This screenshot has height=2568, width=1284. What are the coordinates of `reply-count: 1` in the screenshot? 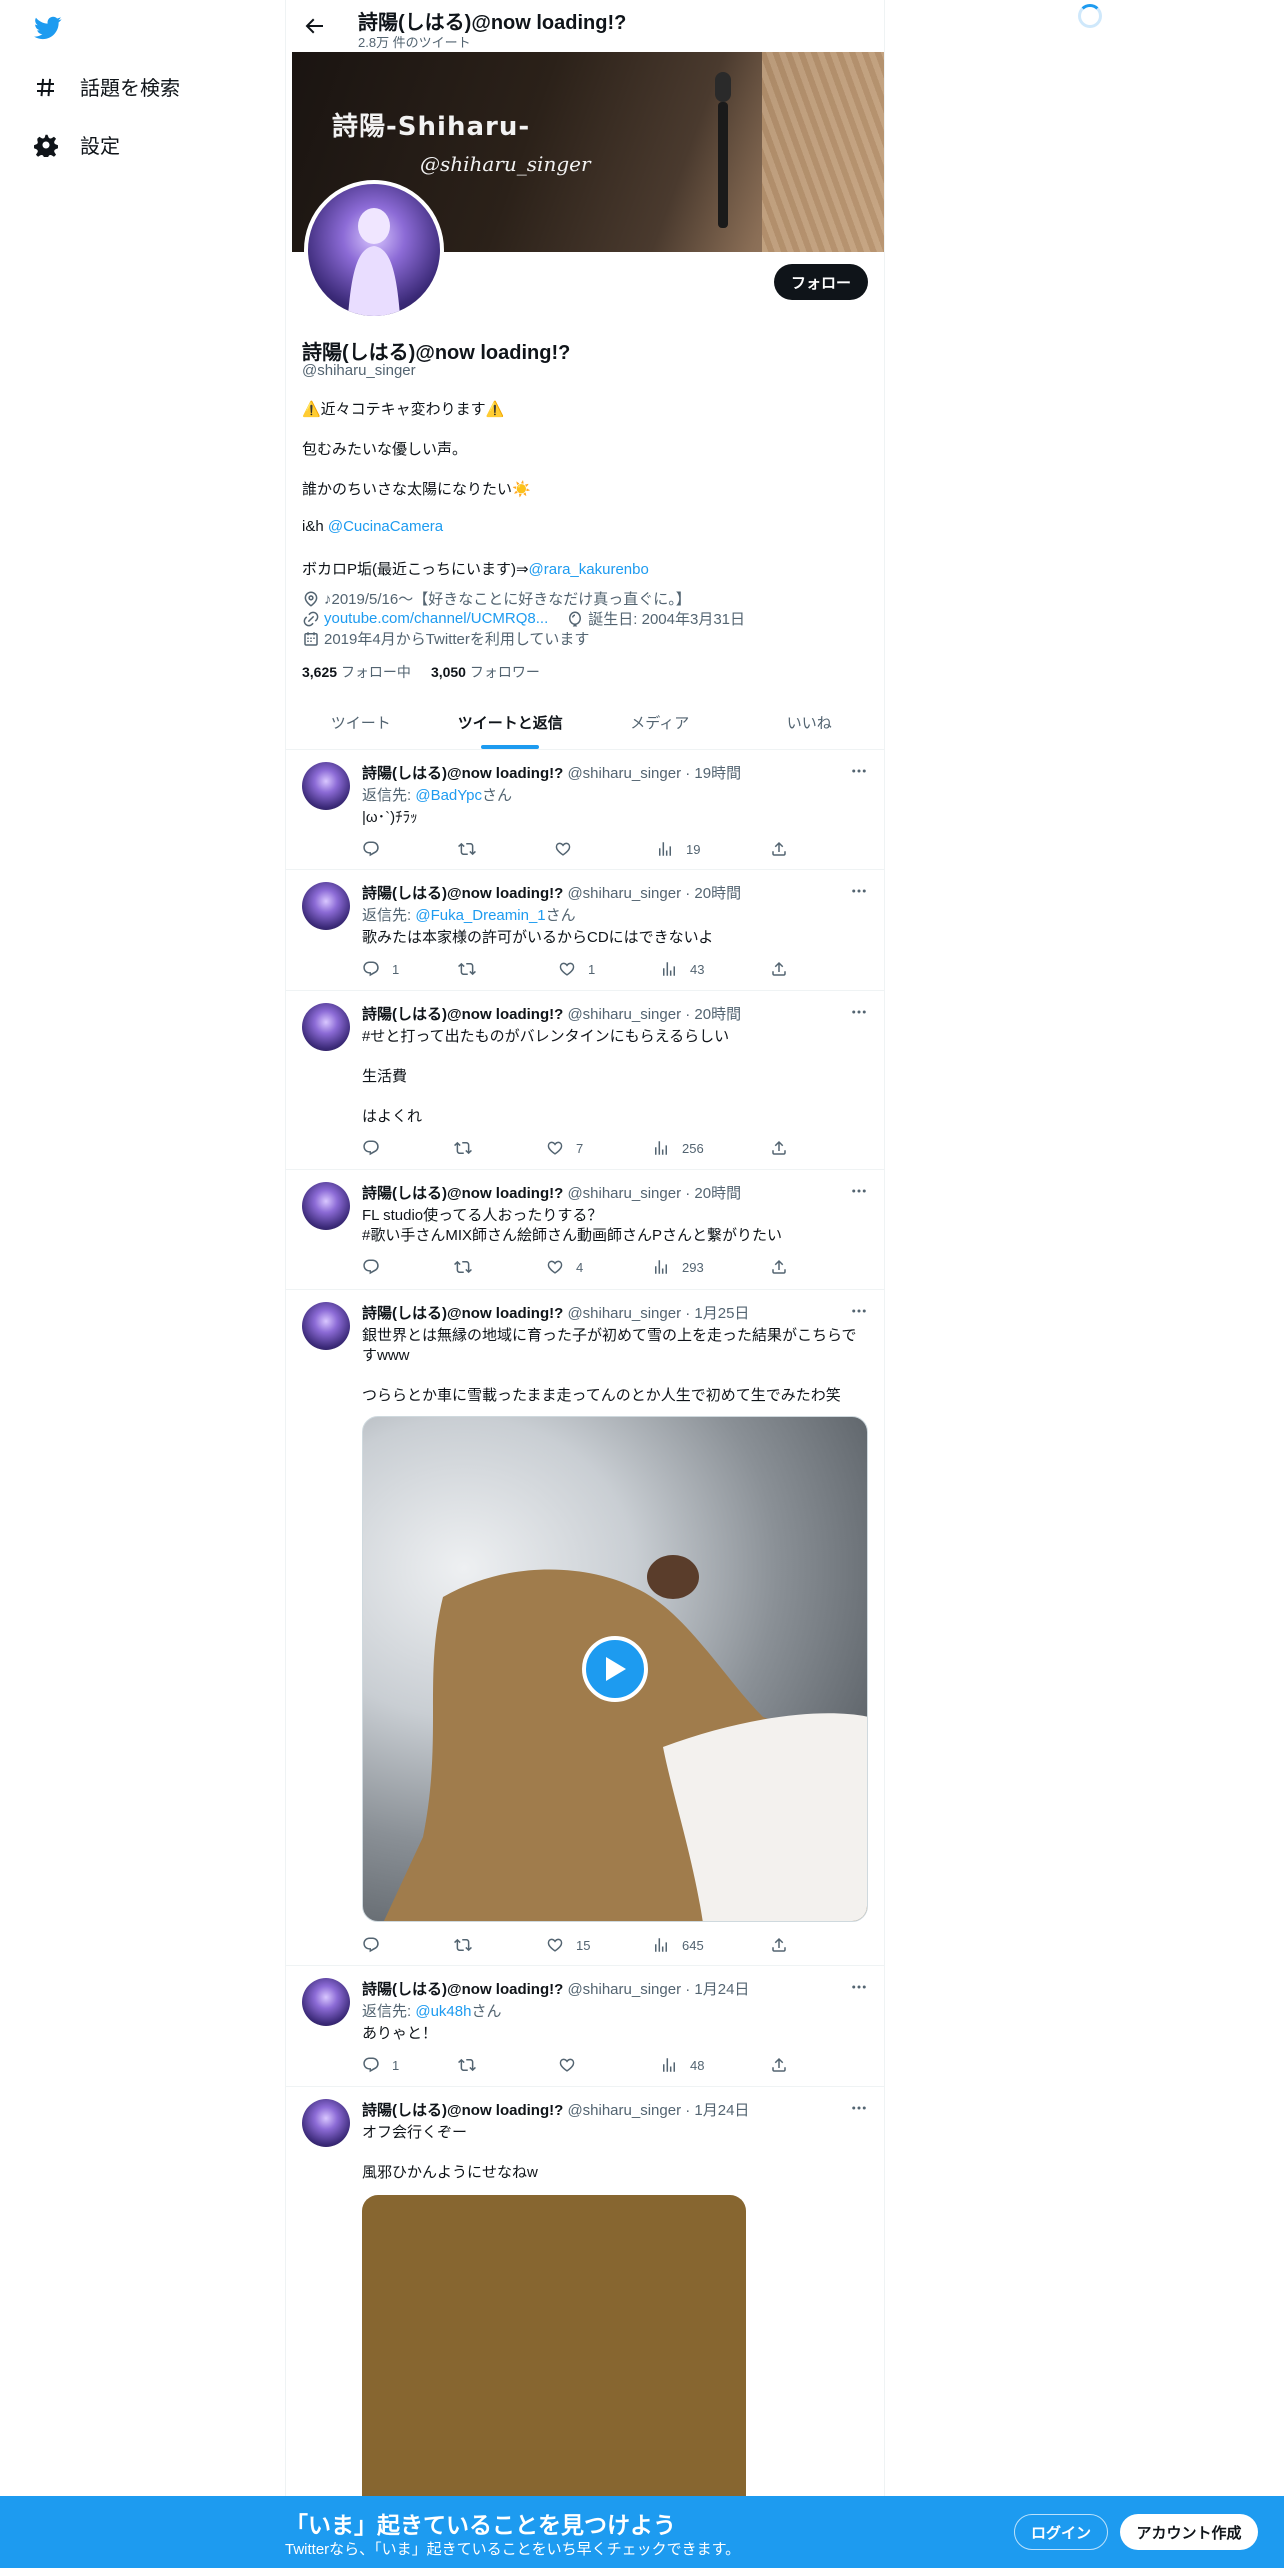 It's located at (396, 969).